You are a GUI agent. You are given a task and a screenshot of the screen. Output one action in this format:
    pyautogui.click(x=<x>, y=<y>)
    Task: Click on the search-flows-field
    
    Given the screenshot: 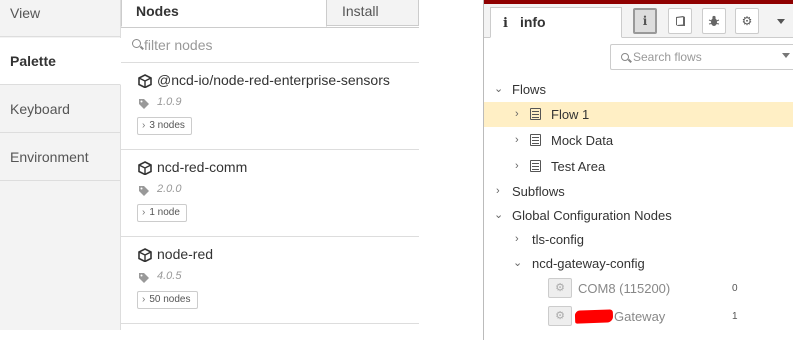 What is the action you would take?
    pyautogui.click(x=701, y=57)
    